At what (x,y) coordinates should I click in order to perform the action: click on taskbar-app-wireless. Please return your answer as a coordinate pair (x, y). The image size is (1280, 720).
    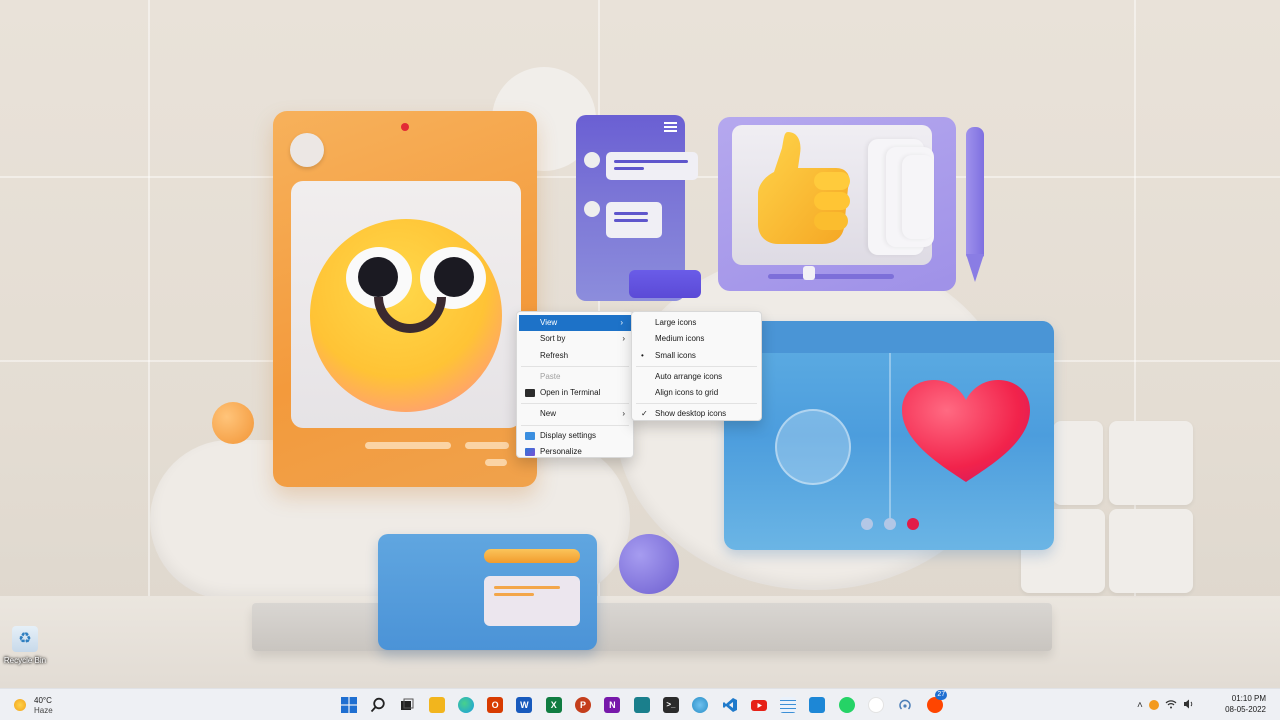
    Looking at the image, I should click on (905, 705).